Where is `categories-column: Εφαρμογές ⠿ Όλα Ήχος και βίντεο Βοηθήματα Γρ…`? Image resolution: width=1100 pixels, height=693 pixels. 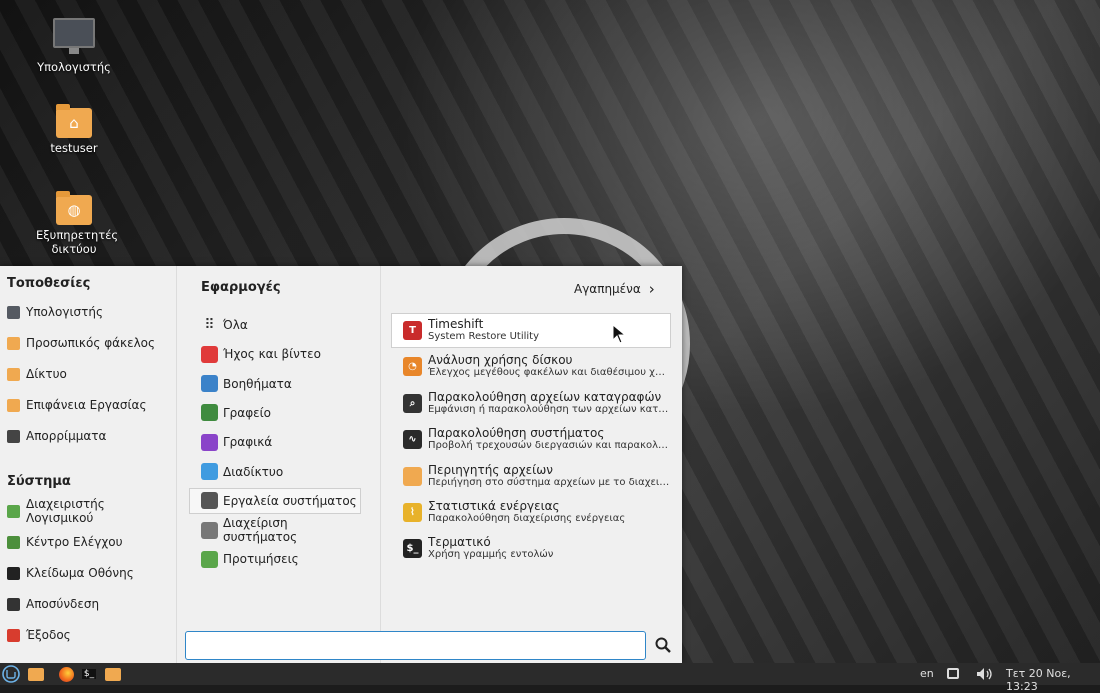 categories-column: Εφαρμογές ⠿ Όλα Ήχος και βίντεο Βοηθήματα Γρ… is located at coordinates (279, 464).